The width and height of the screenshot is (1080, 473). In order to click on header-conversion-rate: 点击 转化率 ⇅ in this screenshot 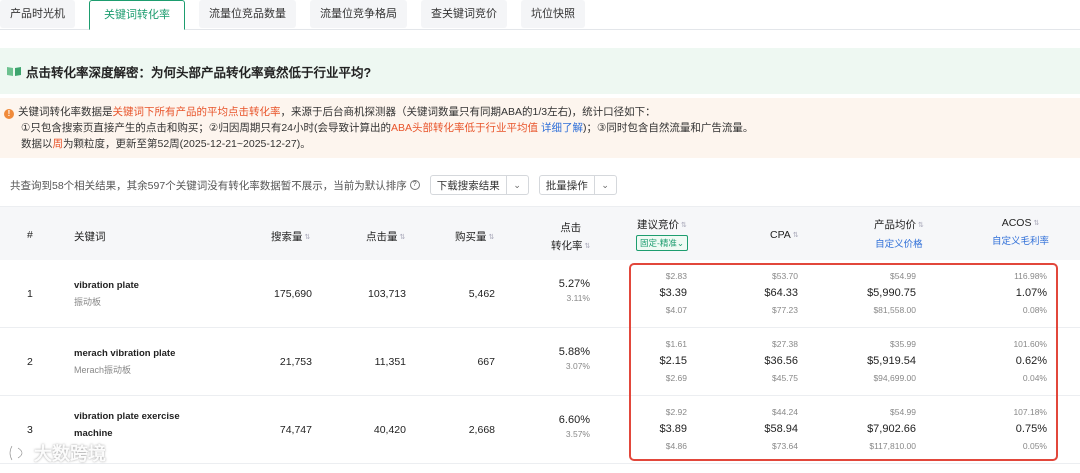, I will do `click(570, 237)`.